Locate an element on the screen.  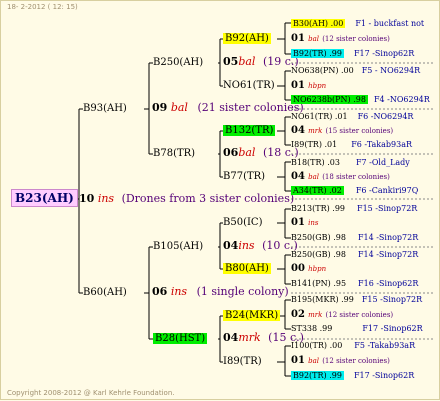
l4-bottom: NO6238b(PN) .98 F4 -NO6294R is located at coordinates (360, 100).